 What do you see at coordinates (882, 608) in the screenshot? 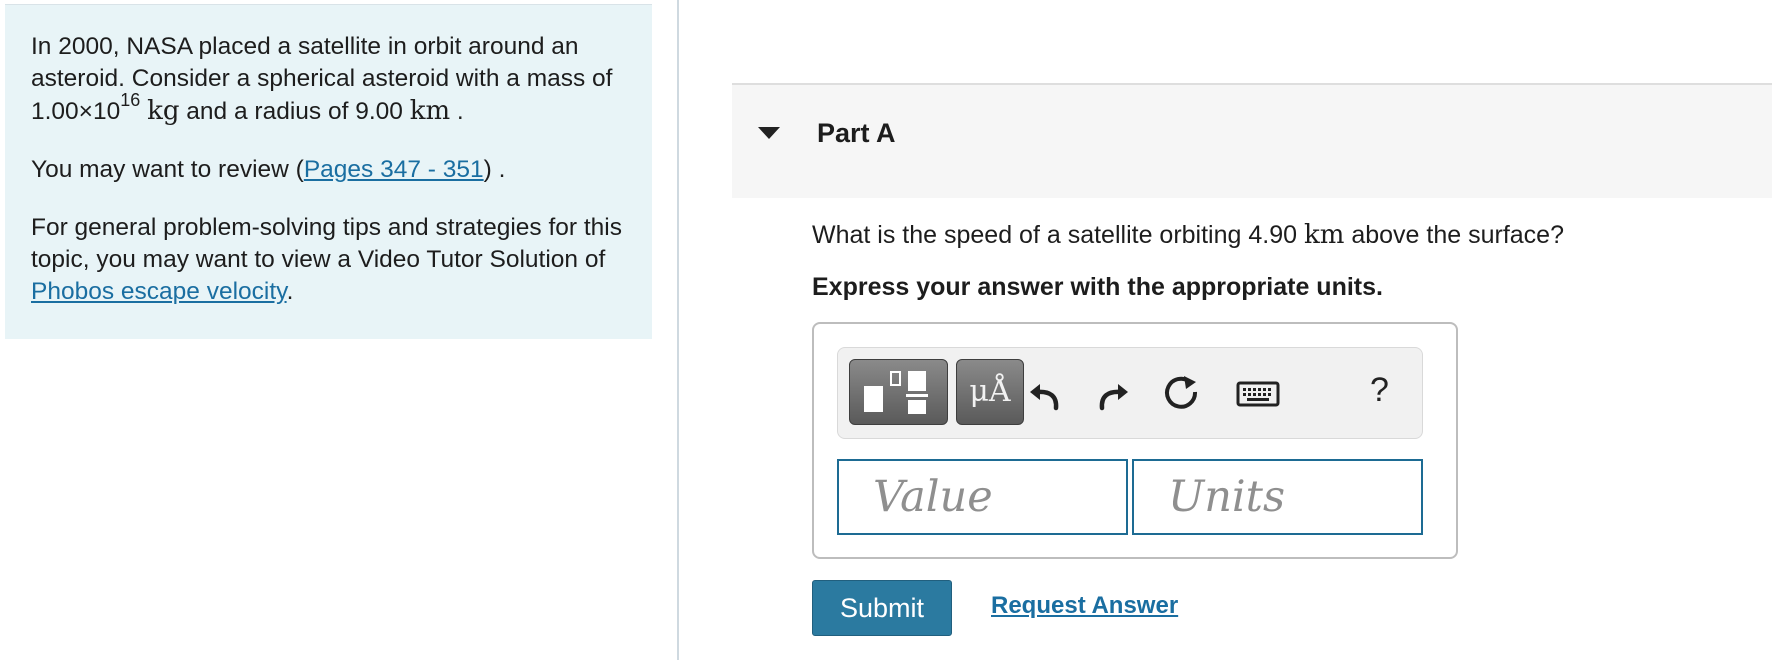
I see `submit-button: Submit` at bounding box center [882, 608].